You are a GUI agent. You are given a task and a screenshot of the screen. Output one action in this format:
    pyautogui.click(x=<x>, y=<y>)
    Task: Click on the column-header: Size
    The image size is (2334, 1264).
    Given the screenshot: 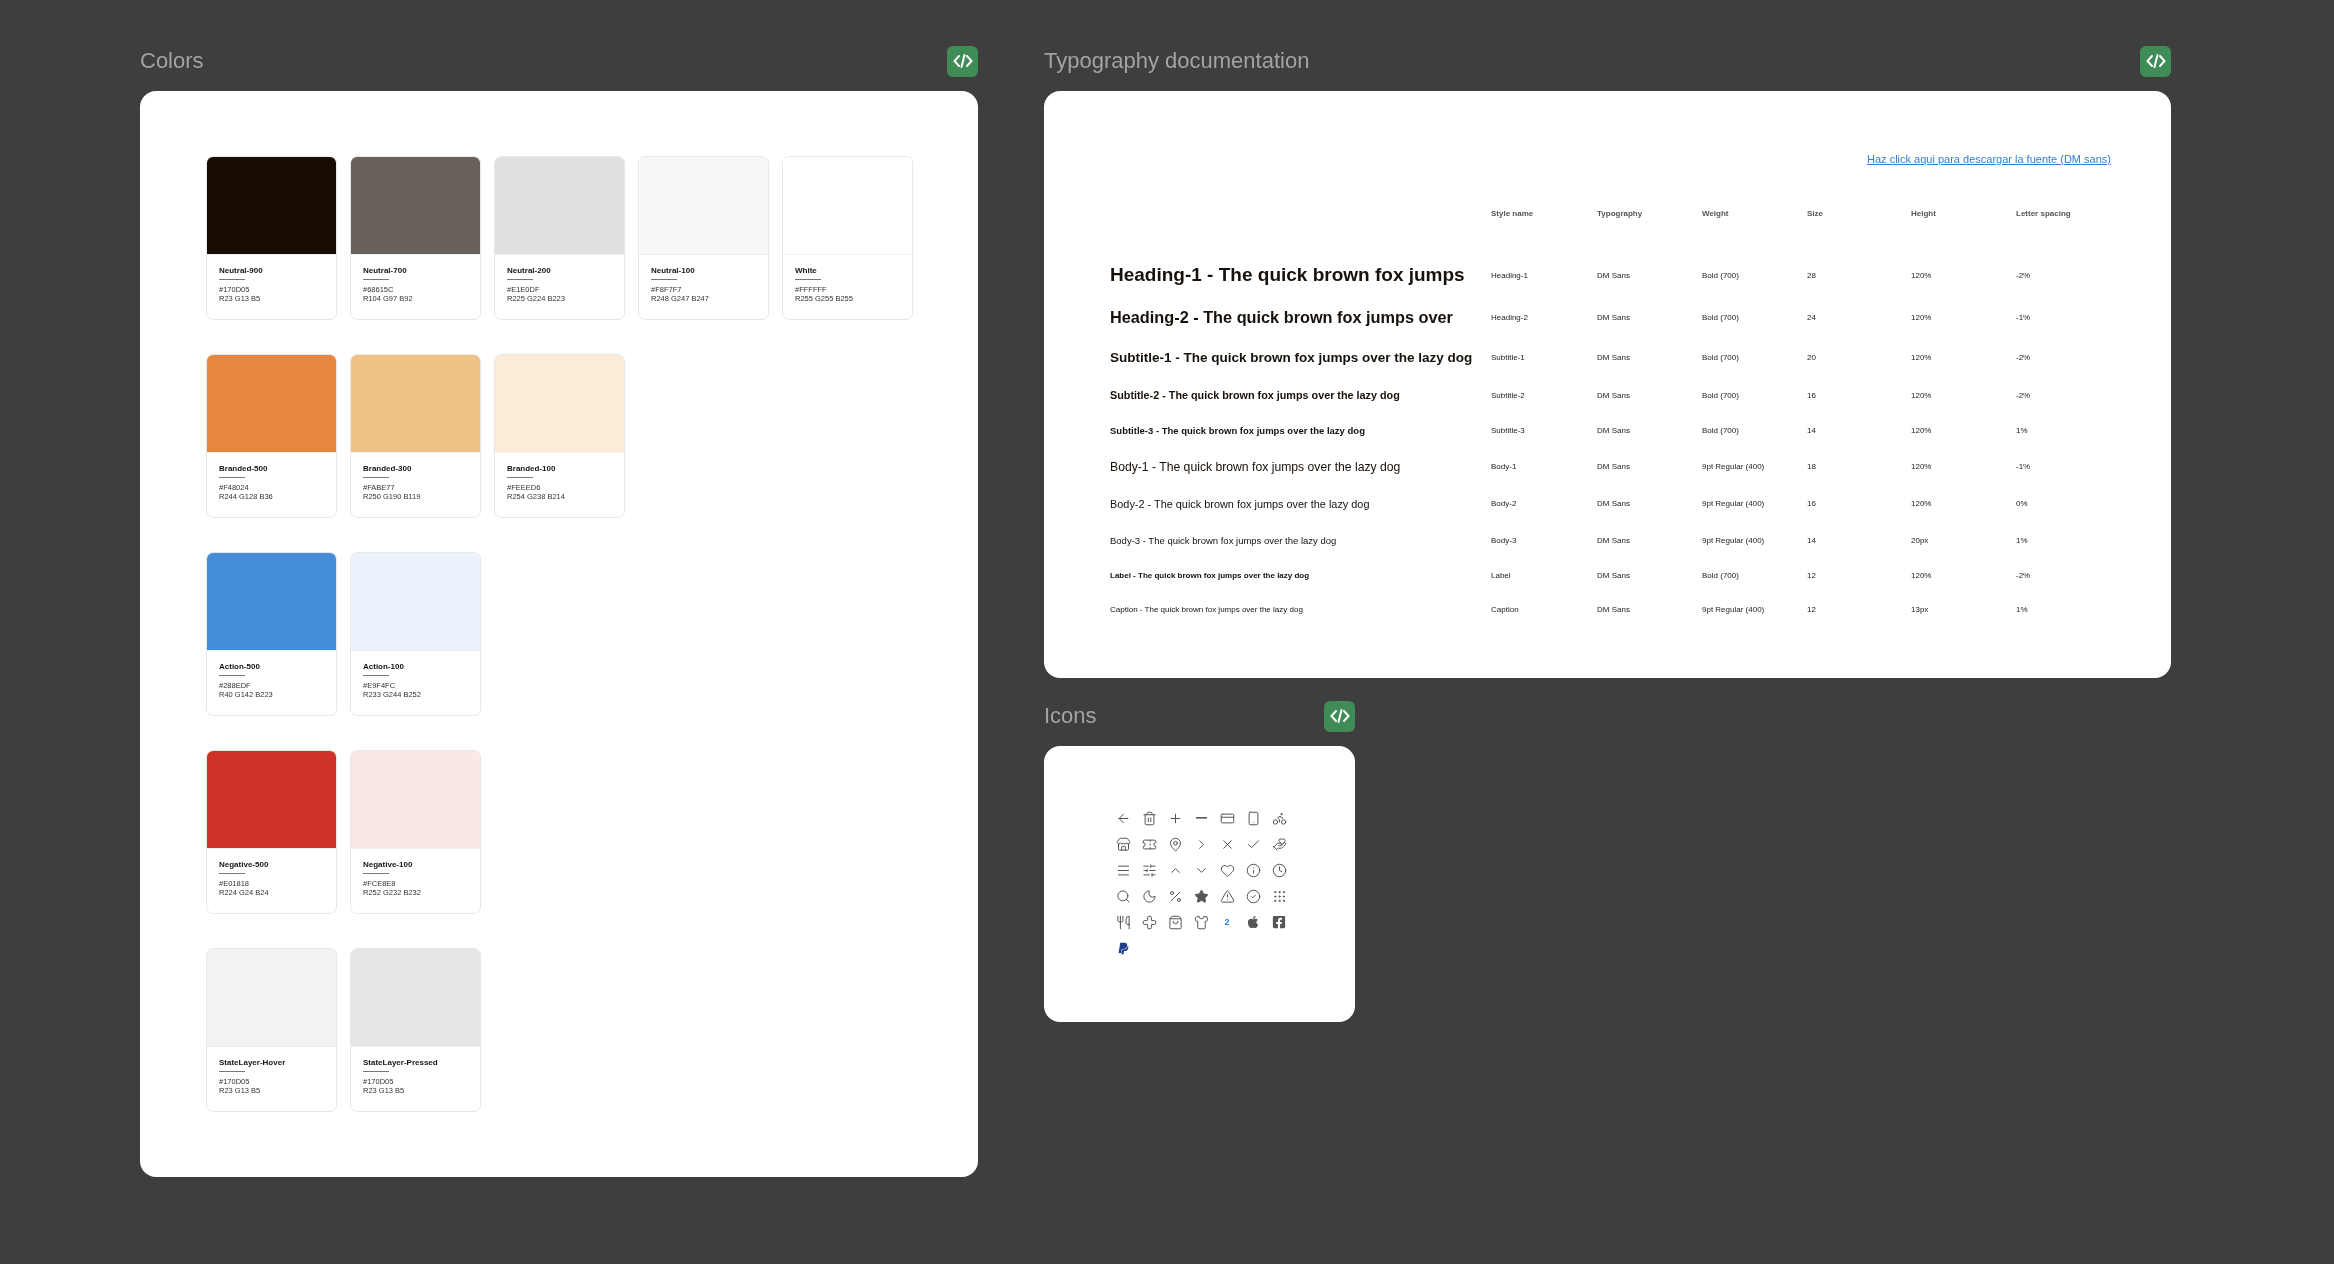 What is the action you would take?
    pyautogui.click(x=1815, y=214)
    